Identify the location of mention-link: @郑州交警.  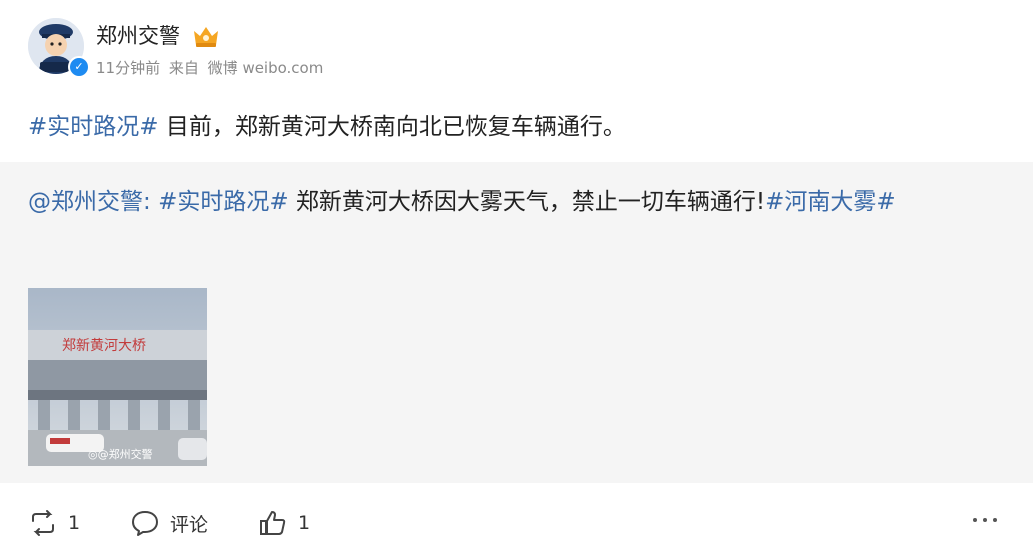
(85, 202).